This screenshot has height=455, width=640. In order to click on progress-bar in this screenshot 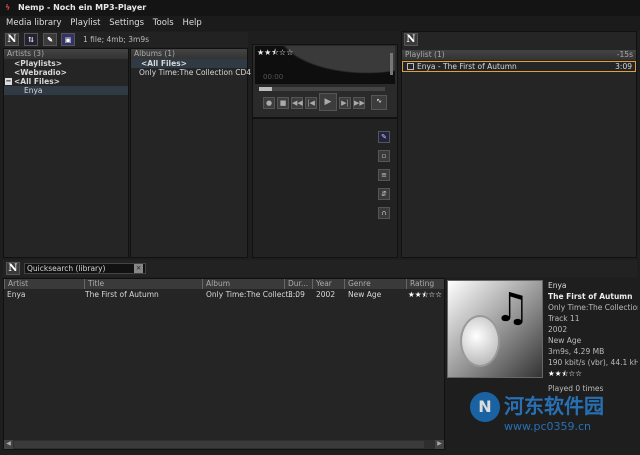, I will do `click(322, 89)`.